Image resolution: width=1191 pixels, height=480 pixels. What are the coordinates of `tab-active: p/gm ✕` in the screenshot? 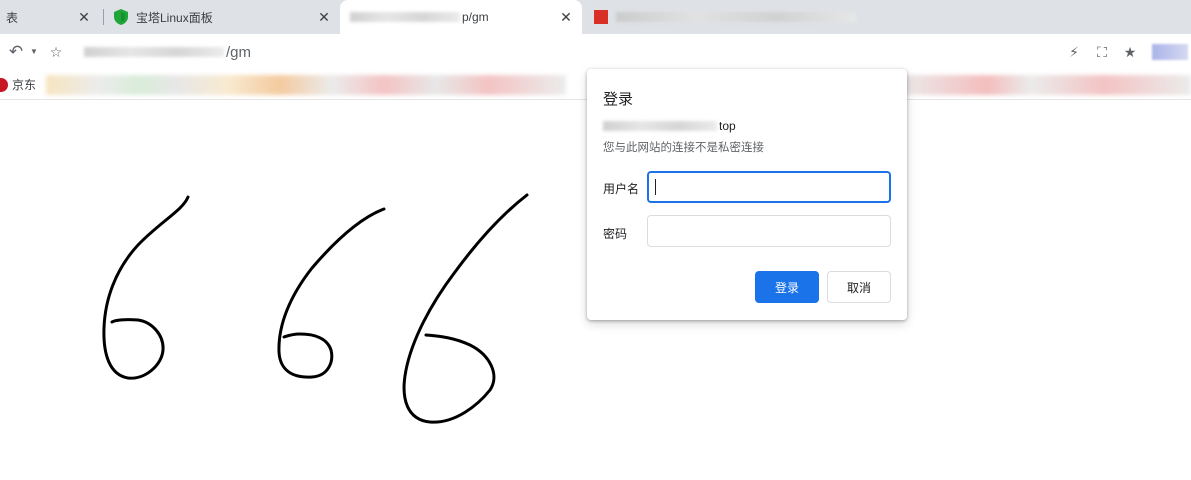 It's located at (461, 17).